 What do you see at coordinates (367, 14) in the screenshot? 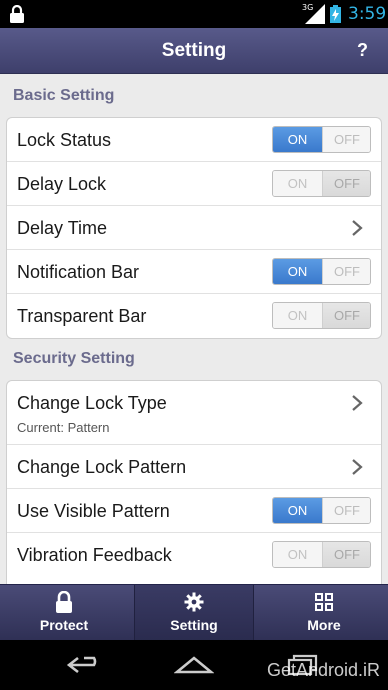
I see `clock: 3:59` at bounding box center [367, 14].